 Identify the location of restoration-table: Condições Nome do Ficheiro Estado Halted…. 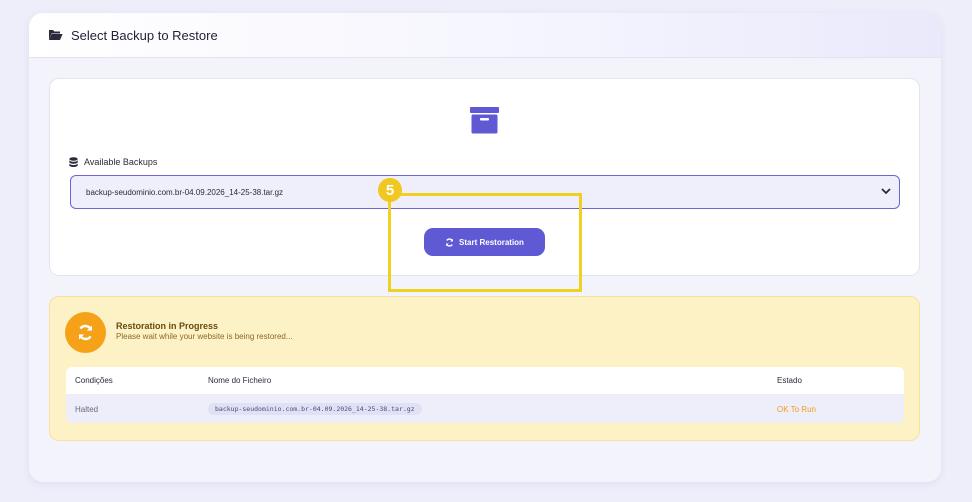
(485, 395).